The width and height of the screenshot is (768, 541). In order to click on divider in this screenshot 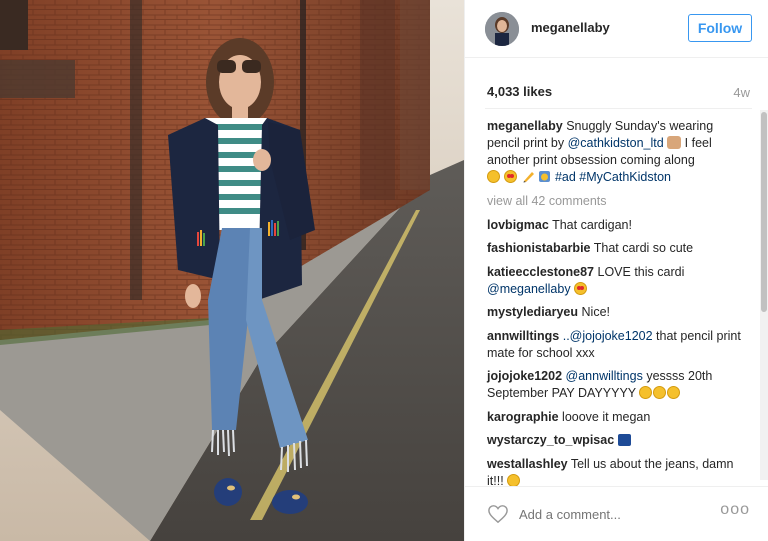, I will do `click(618, 108)`.